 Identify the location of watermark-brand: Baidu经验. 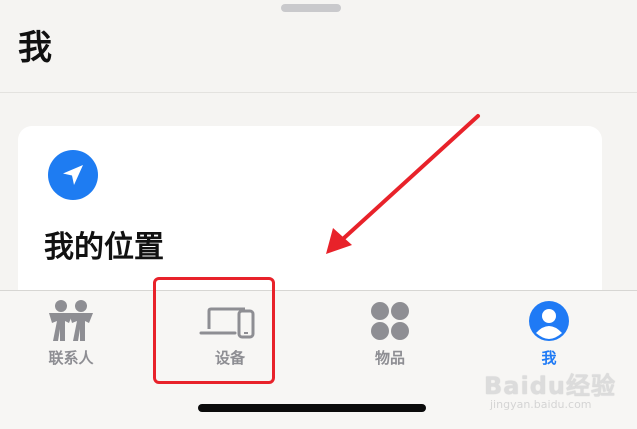
(550, 386).